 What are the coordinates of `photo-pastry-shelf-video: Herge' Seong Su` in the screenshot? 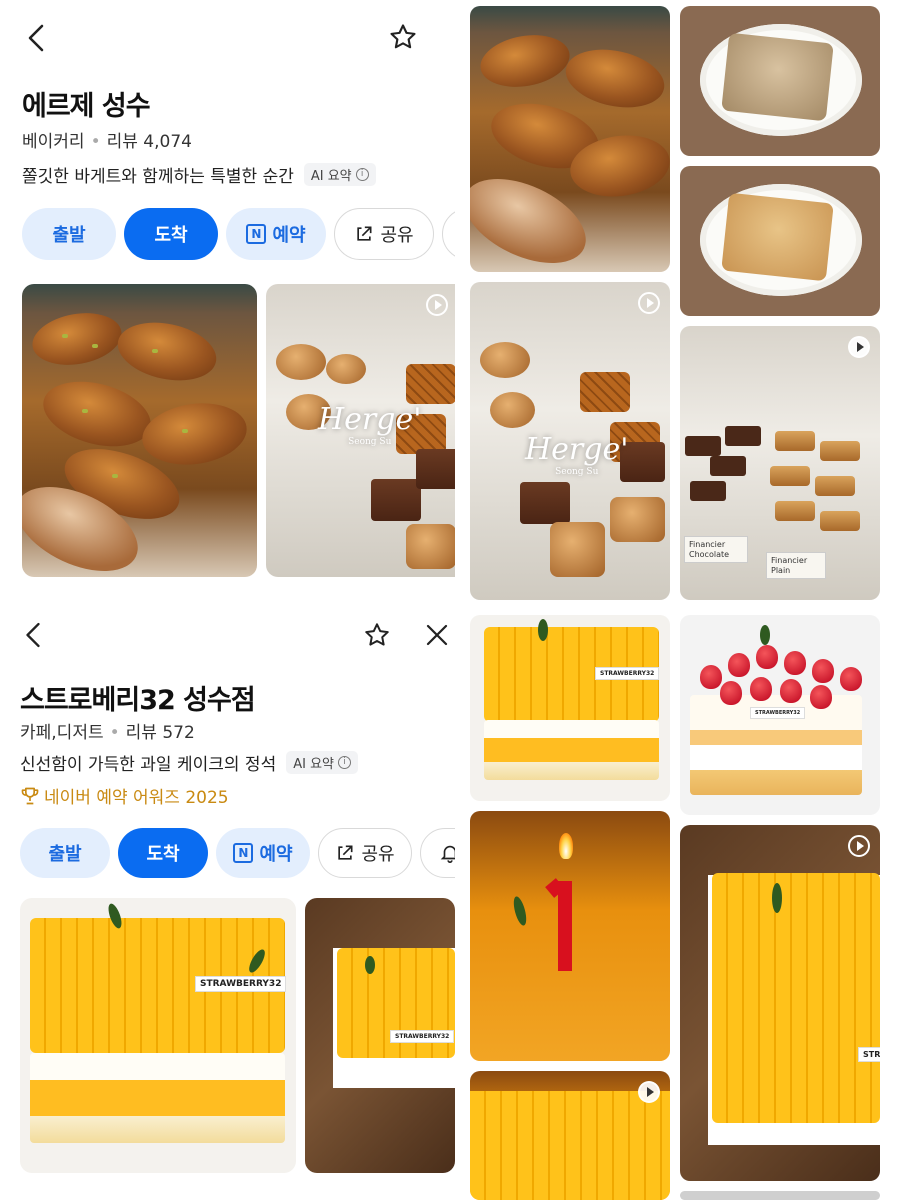 It's located at (360, 430).